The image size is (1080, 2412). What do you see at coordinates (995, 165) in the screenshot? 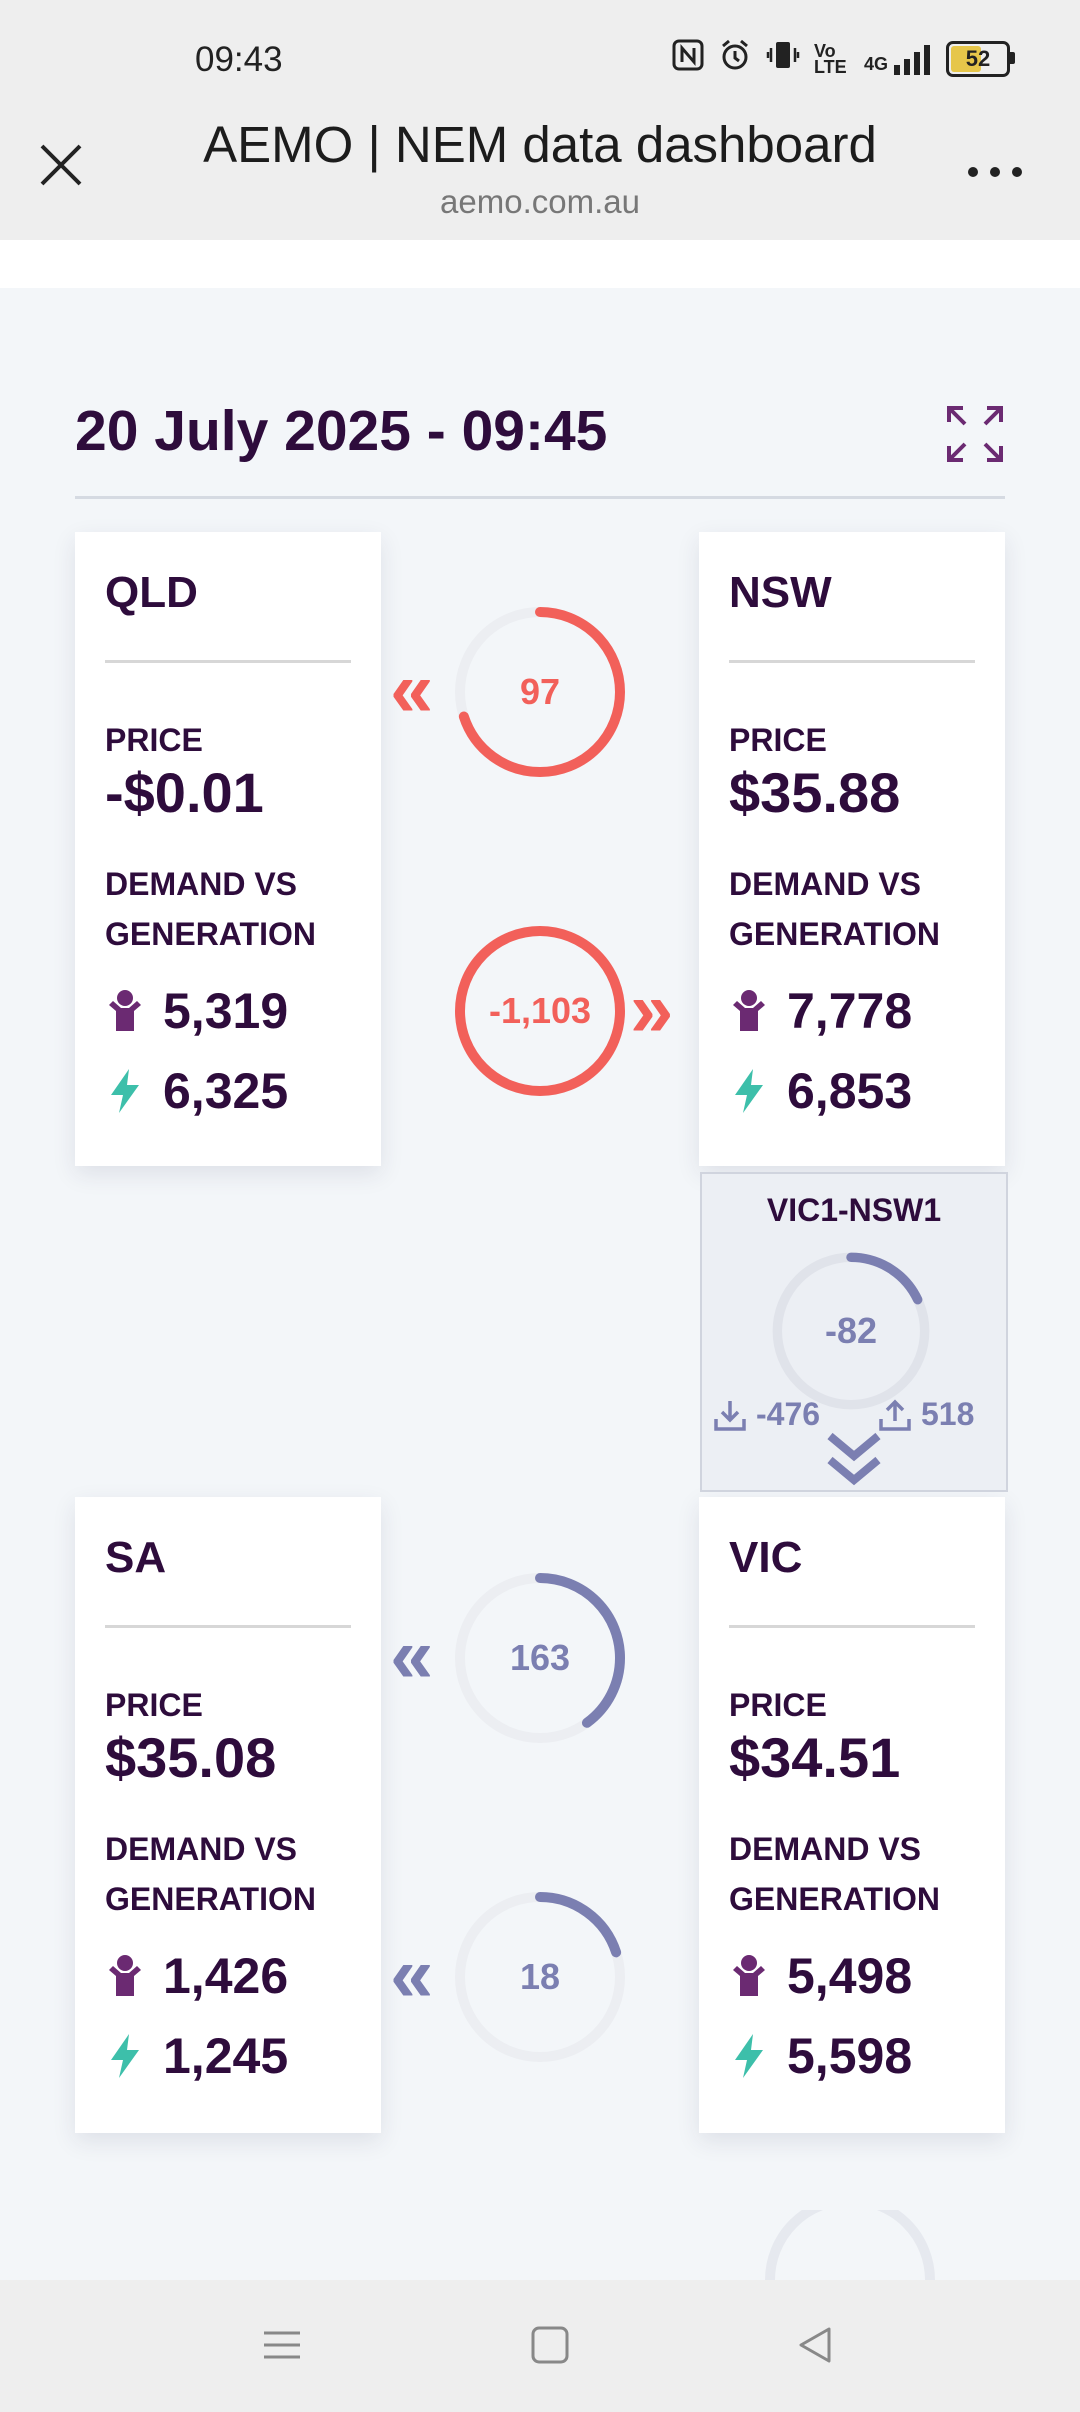
I see `more-icon` at bounding box center [995, 165].